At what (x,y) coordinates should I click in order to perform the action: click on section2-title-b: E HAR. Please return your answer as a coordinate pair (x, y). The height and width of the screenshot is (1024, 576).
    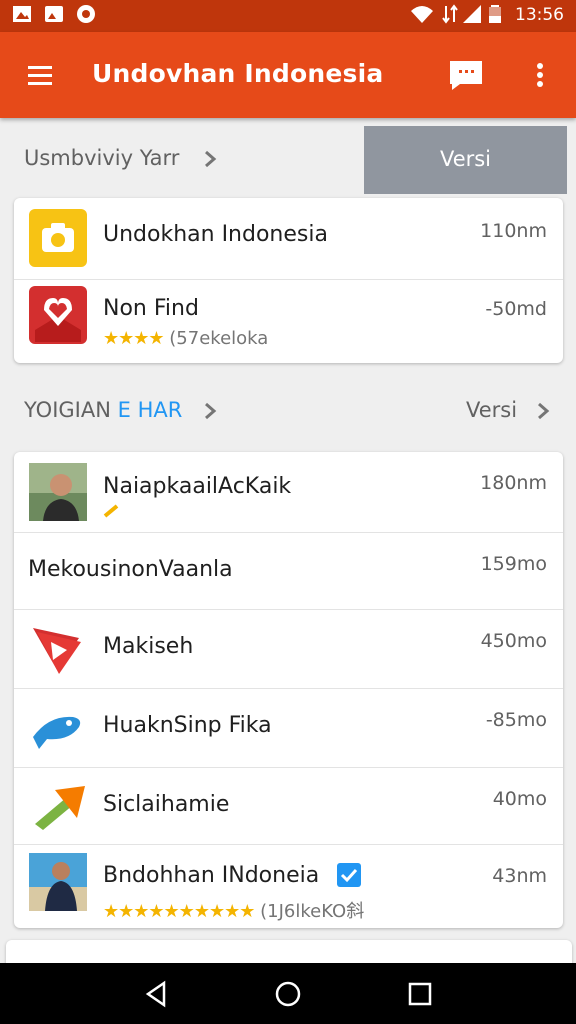
    Looking at the image, I should click on (150, 410).